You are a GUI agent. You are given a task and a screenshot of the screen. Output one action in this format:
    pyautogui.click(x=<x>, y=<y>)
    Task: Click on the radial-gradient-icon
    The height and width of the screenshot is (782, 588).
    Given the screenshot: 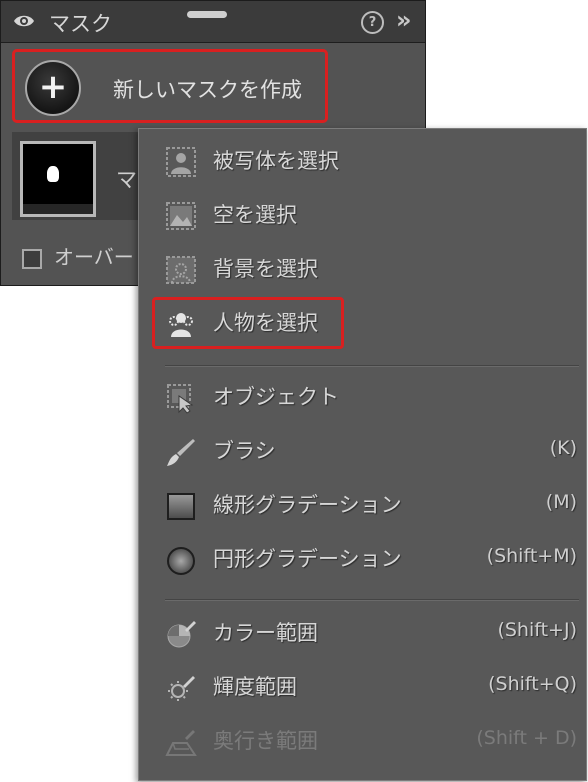 What is the action you would take?
    pyautogui.click(x=181, y=561)
    